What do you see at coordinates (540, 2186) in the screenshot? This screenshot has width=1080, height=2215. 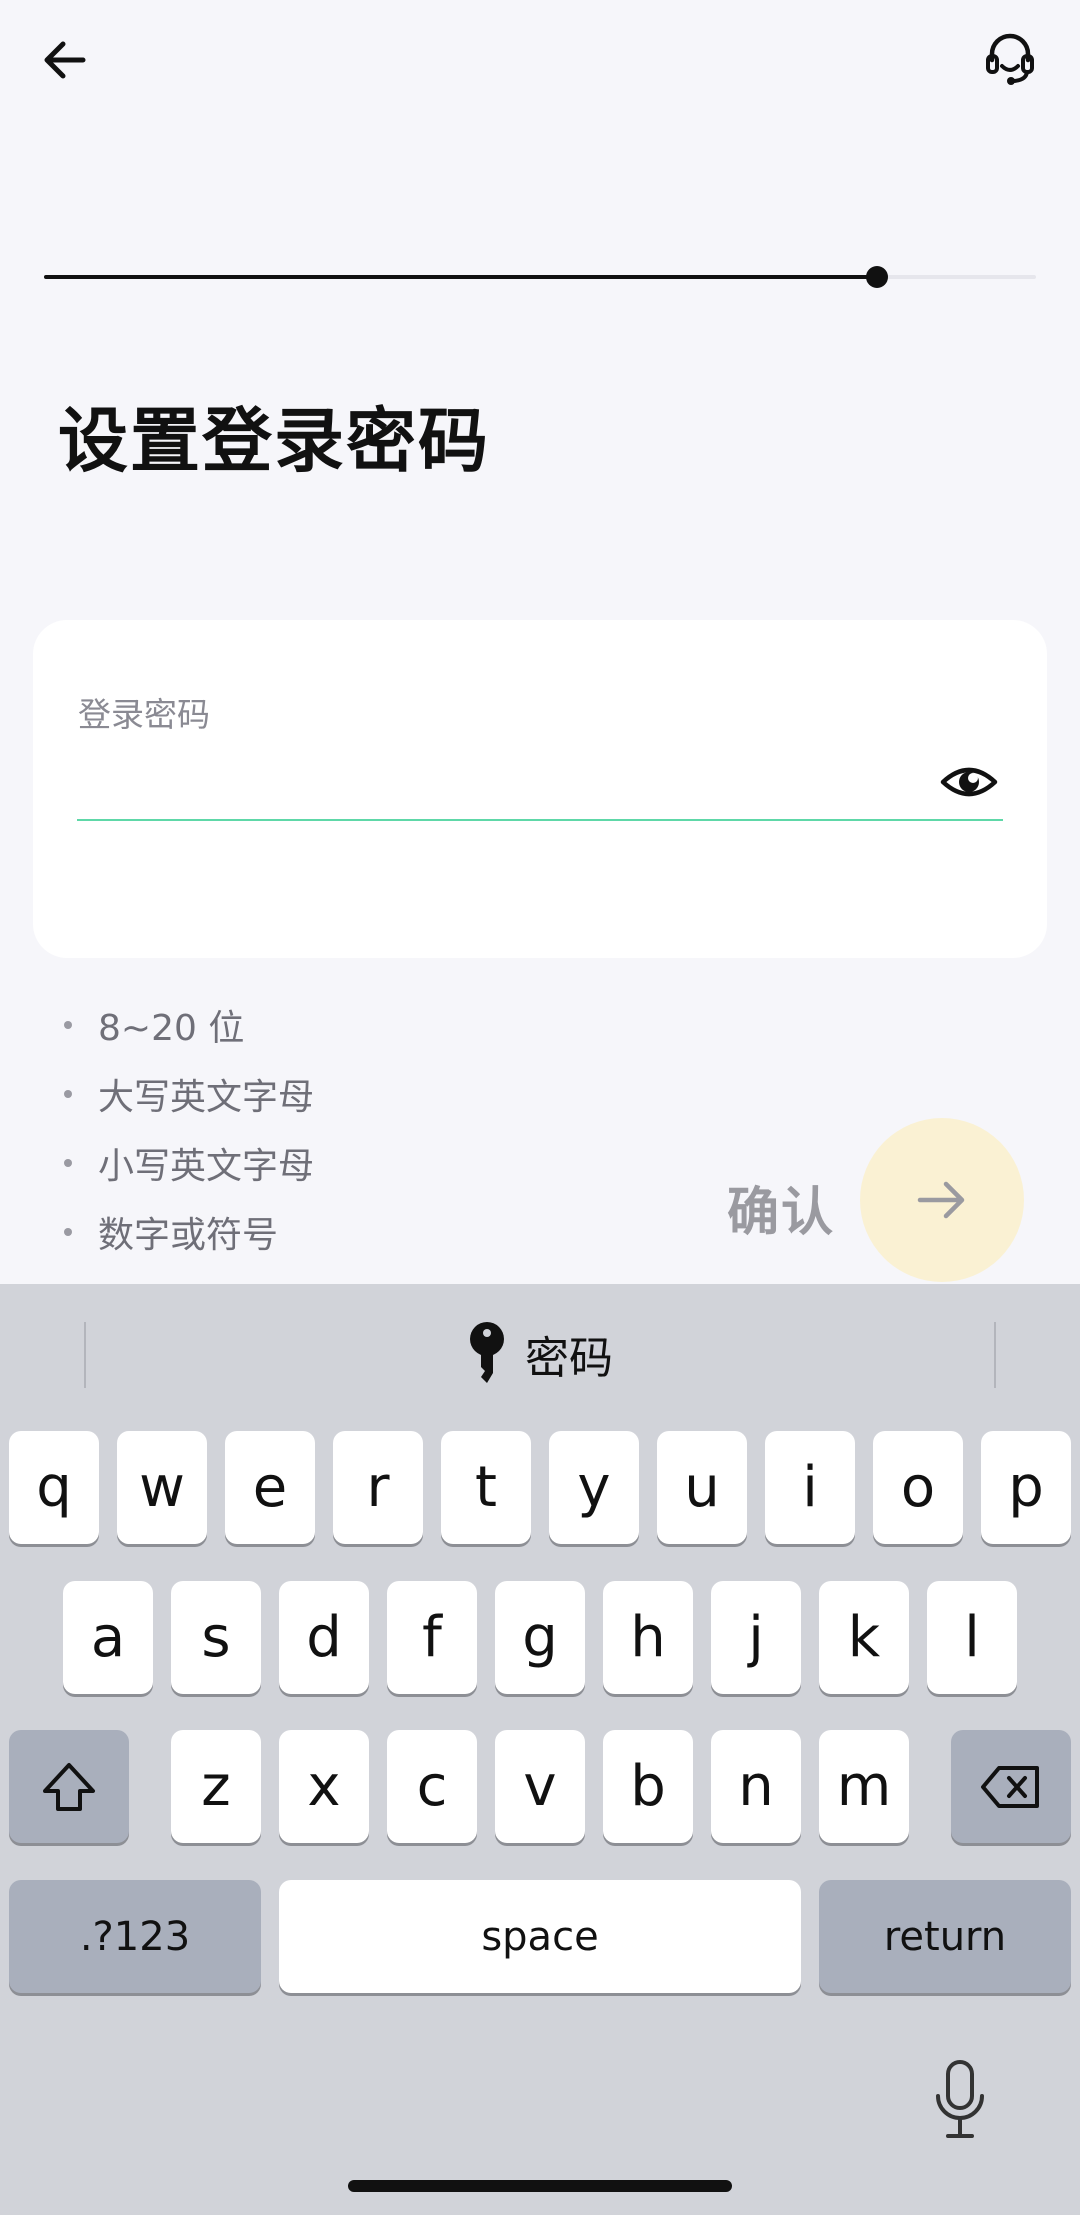 I see `home-indicator` at bounding box center [540, 2186].